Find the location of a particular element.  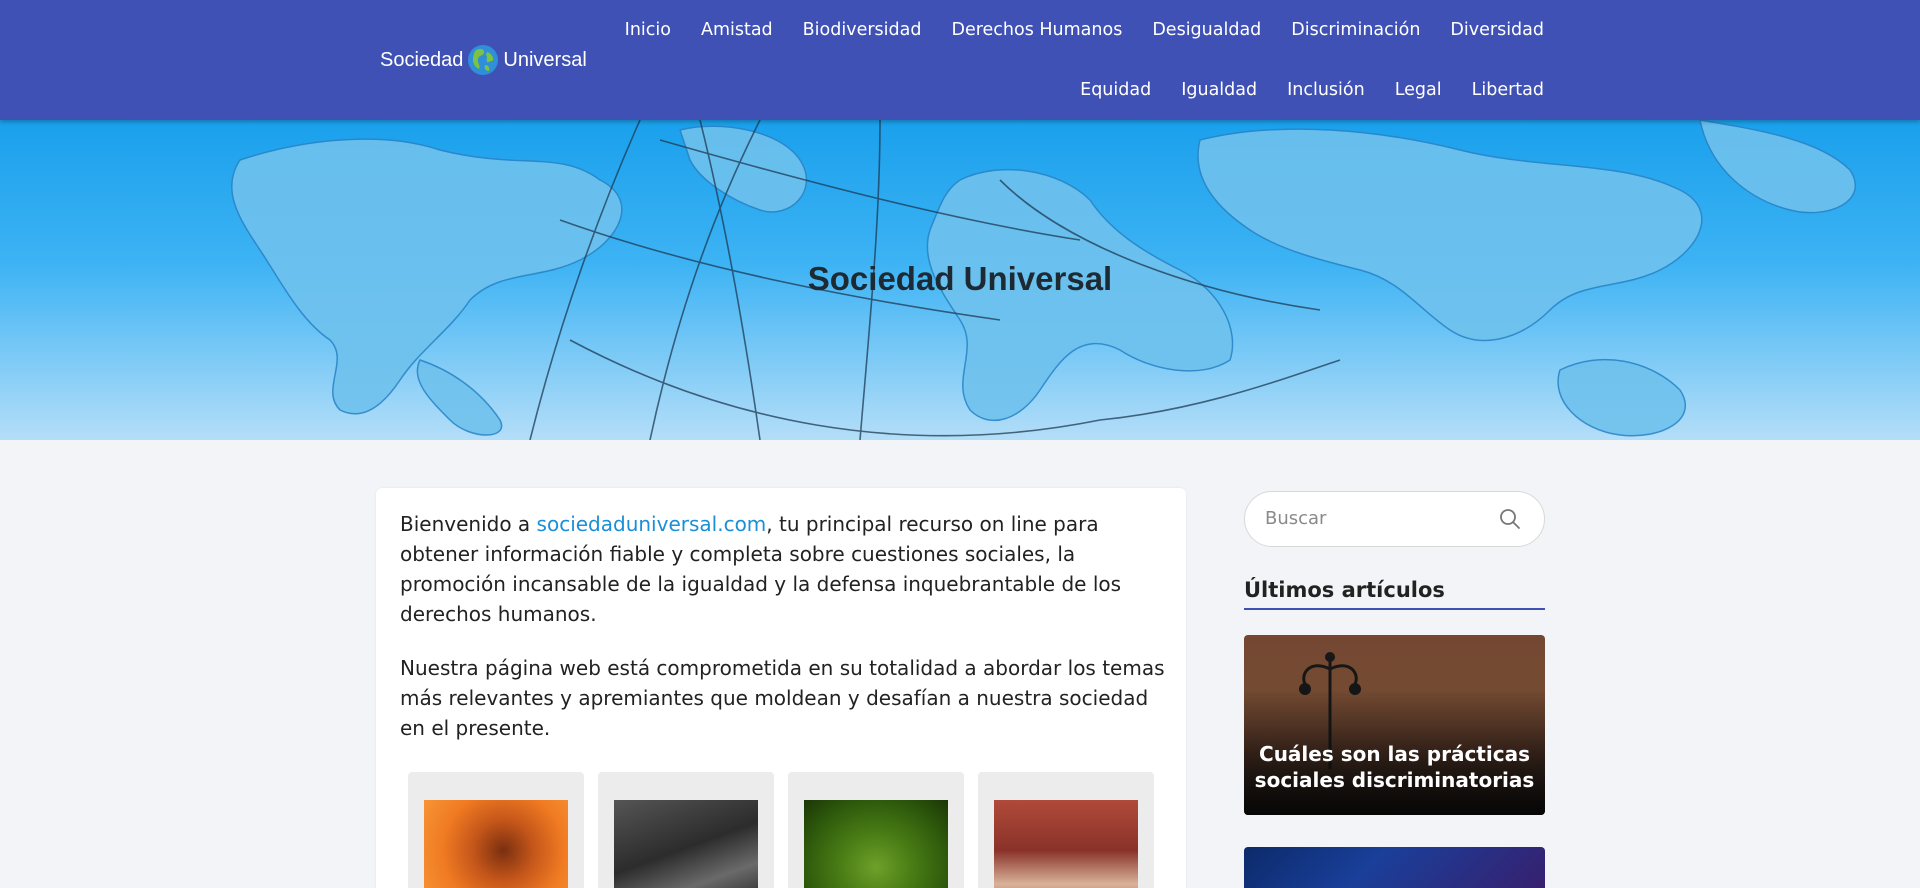

nav-item-libertad: Libertad is located at coordinates (1508, 90).